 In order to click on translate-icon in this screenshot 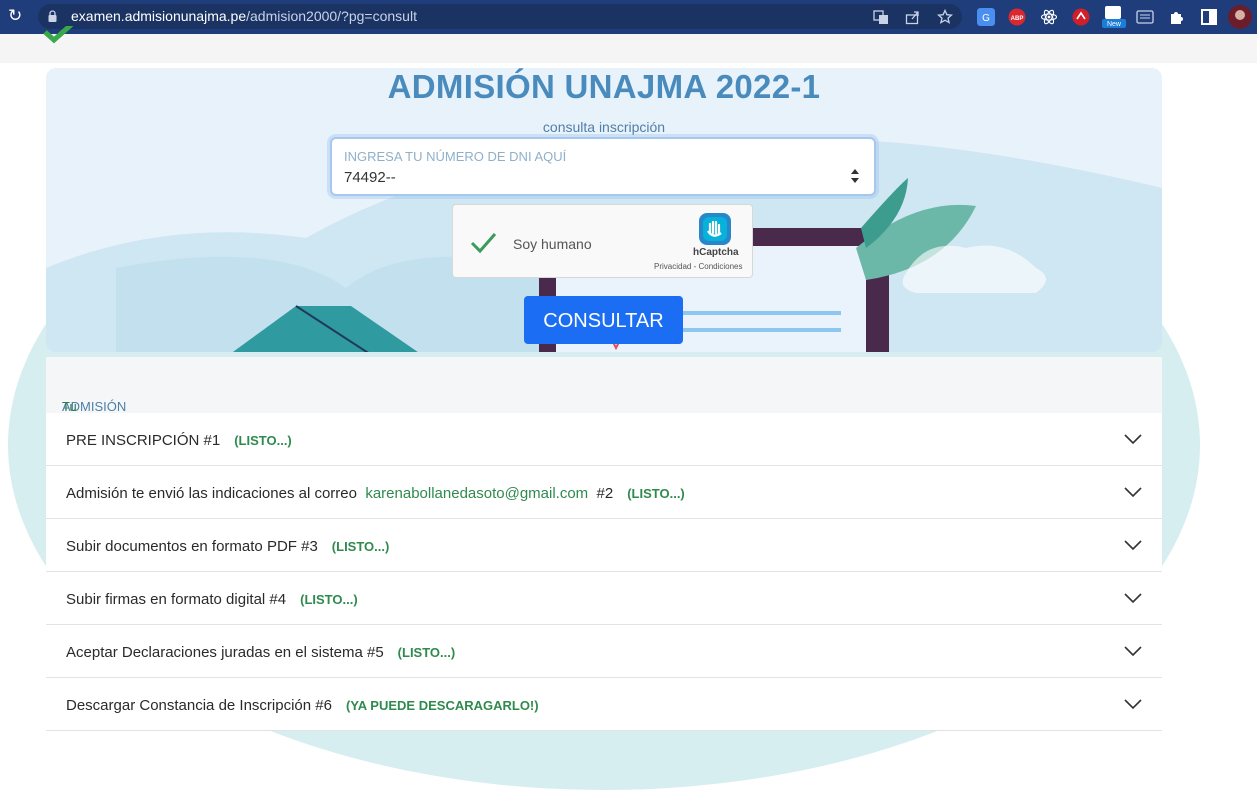, I will do `click(881, 17)`.